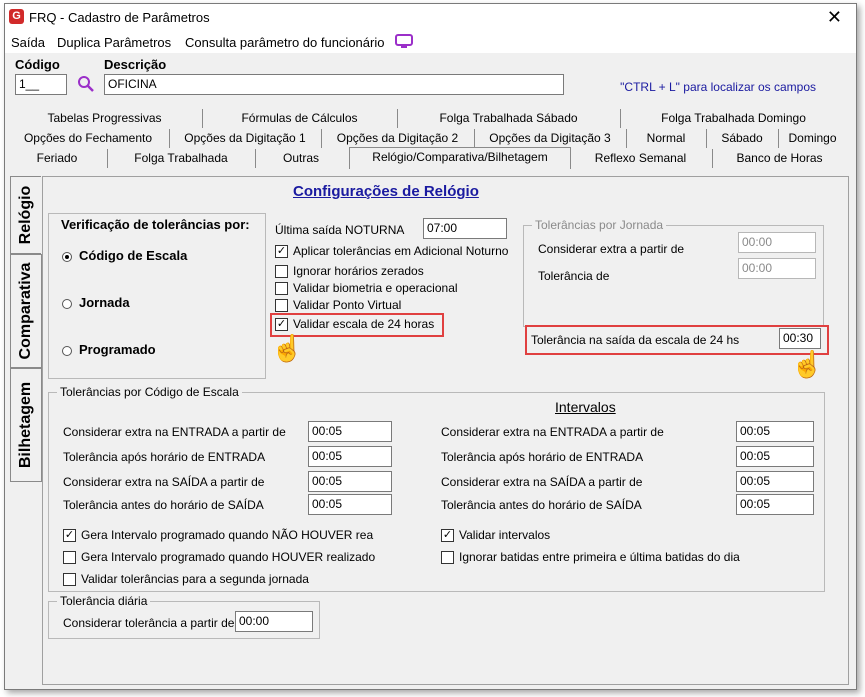 The width and height of the screenshot is (865, 697). What do you see at coordinates (281, 324) in the screenshot?
I see `checkbox-escala-24h: ✓` at bounding box center [281, 324].